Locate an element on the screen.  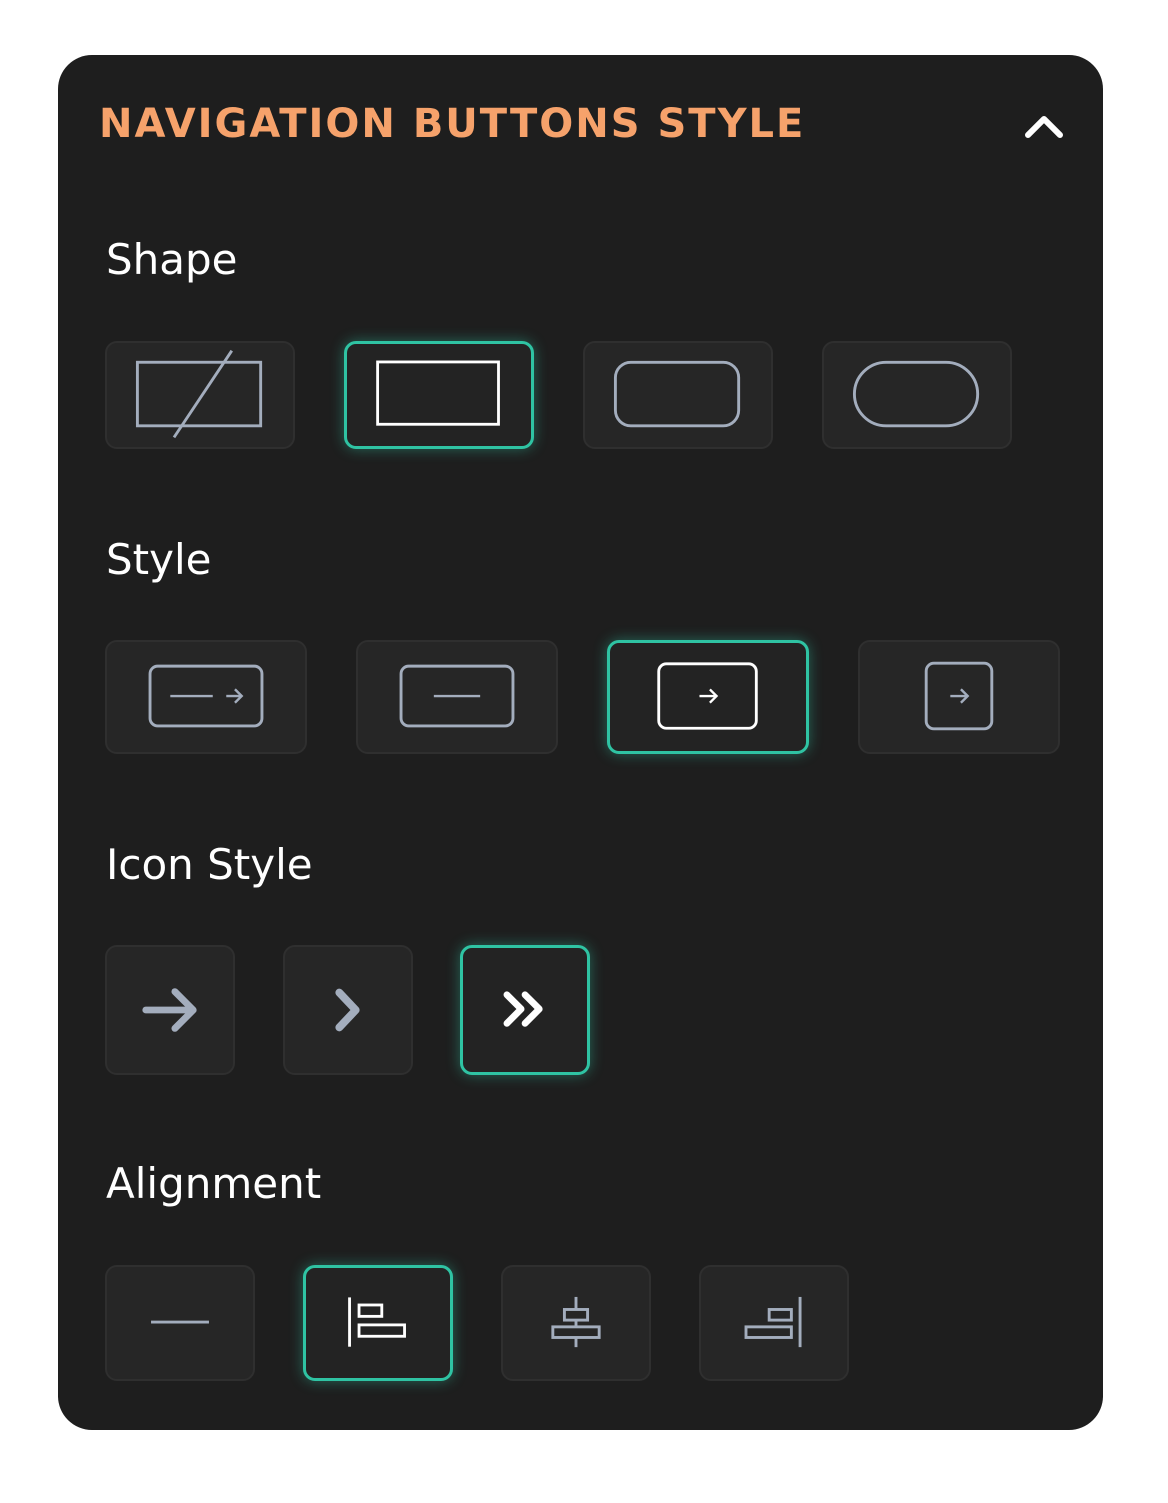
shape-none-icon is located at coordinates (199, 394).